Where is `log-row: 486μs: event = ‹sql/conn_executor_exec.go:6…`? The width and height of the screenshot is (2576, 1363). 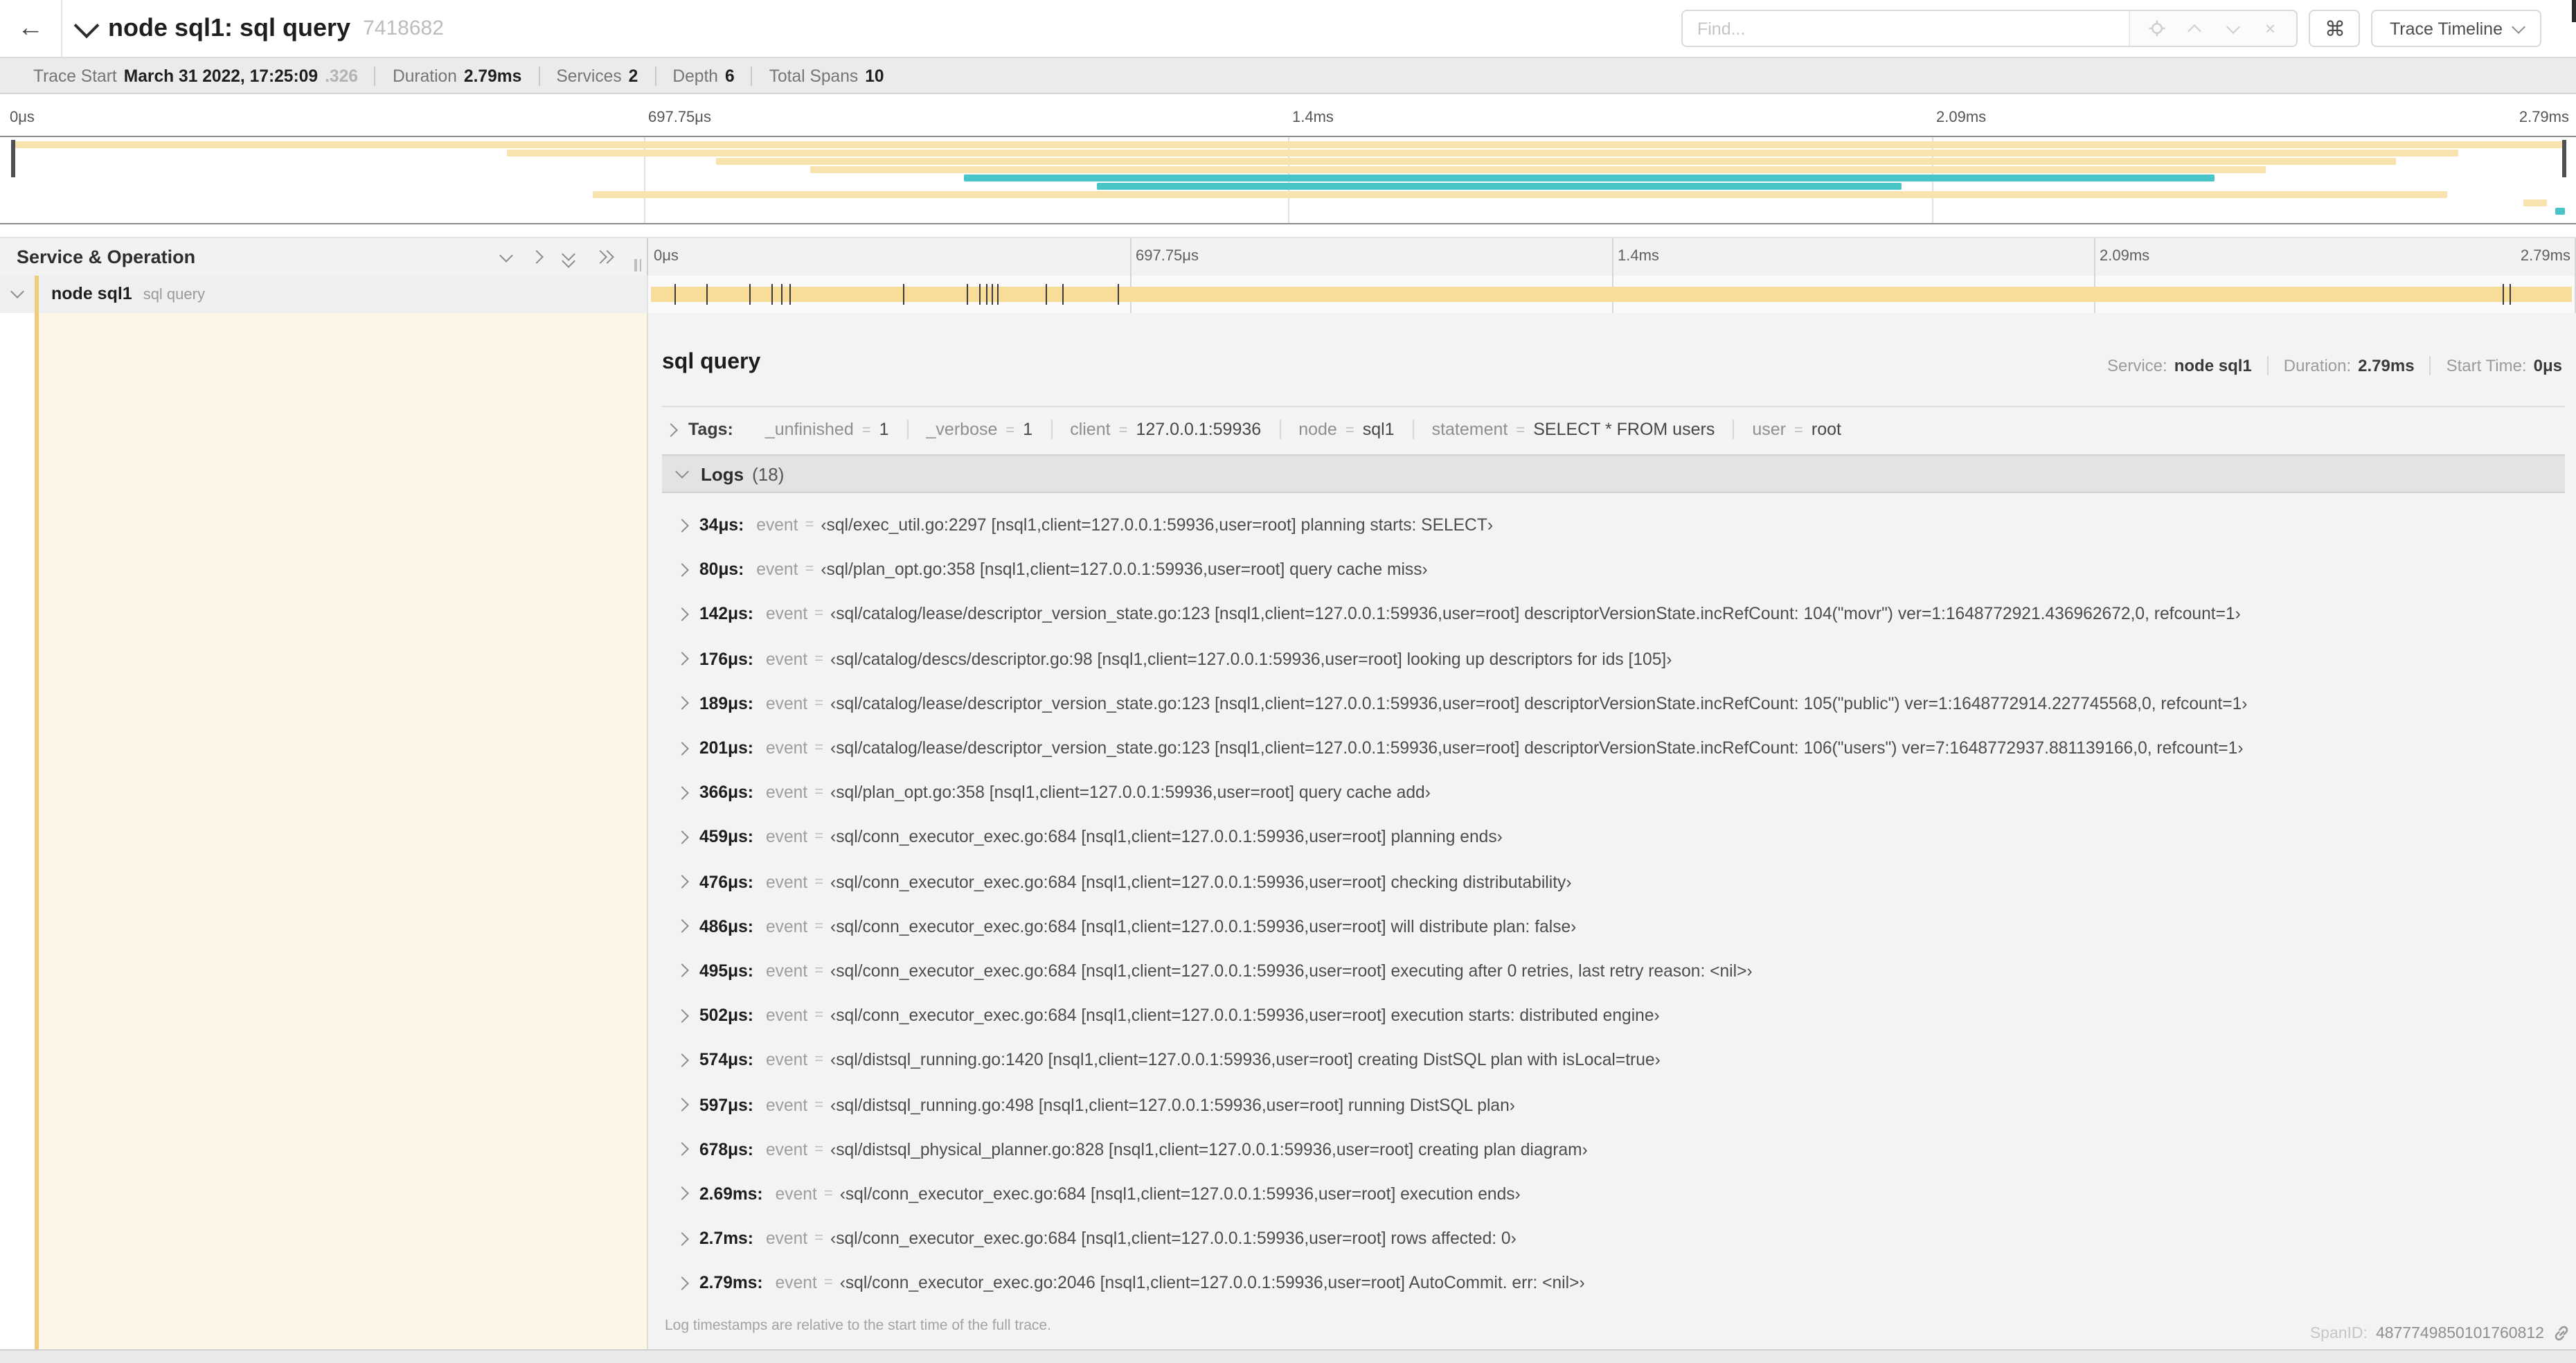
log-row: 486μs: event = ‹sql/conn_executor_exec.go:6… is located at coordinates (1613, 926).